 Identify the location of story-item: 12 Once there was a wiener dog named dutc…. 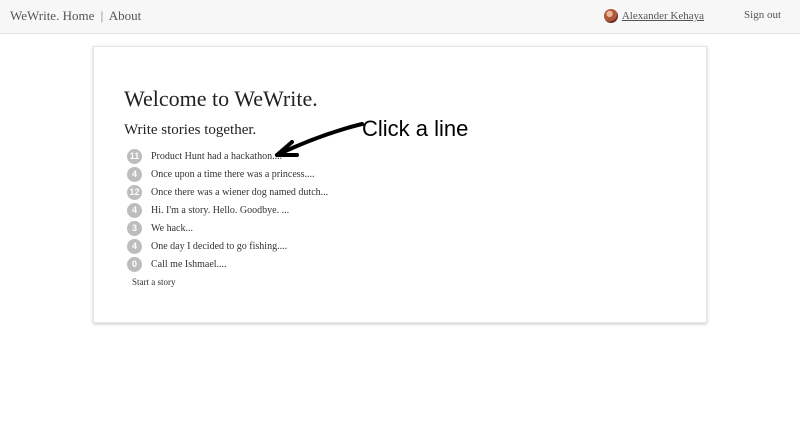
(227, 192).